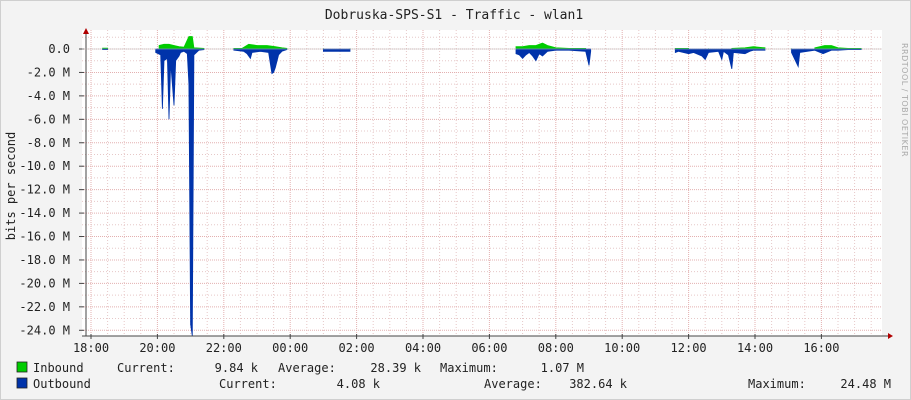 The height and width of the screenshot is (400, 911). I want to click on y-tick-label: -6.0 M, so click(48, 119).